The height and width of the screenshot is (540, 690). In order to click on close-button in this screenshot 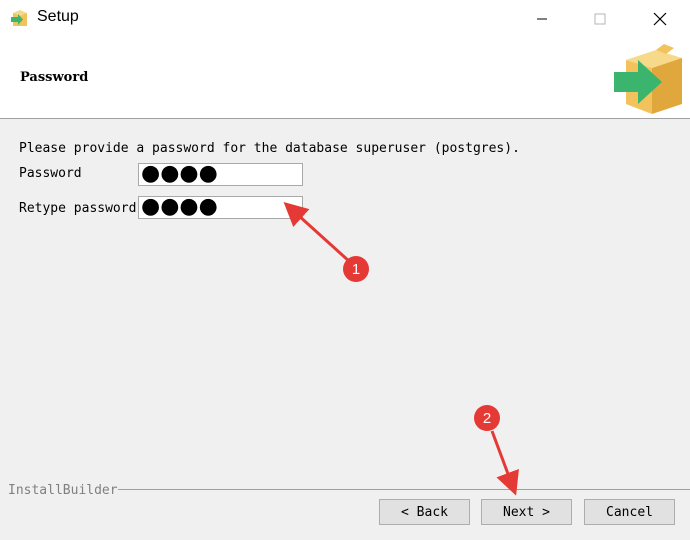, I will do `click(660, 19)`.